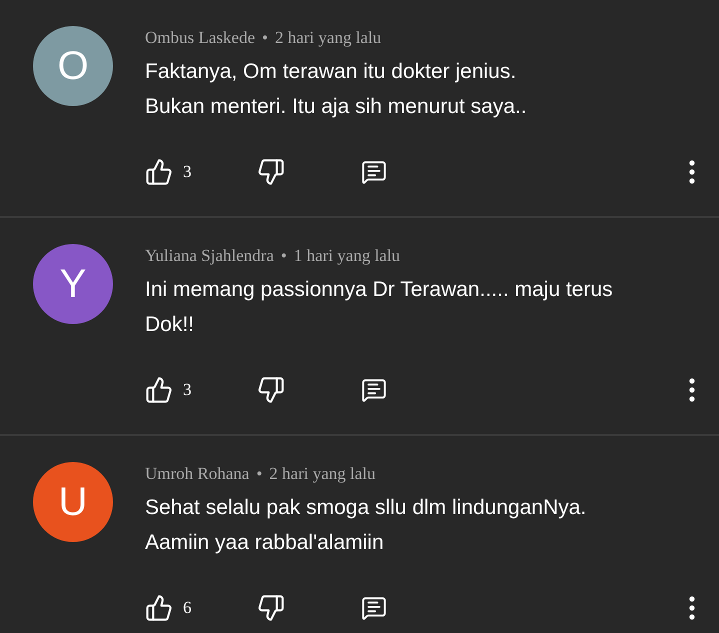 The image size is (719, 633). Describe the element at coordinates (379, 307) in the screenshot. I see `comment-text: Ini memang passionnya Dr Terawan..... maju terus Dok!!` at that location.